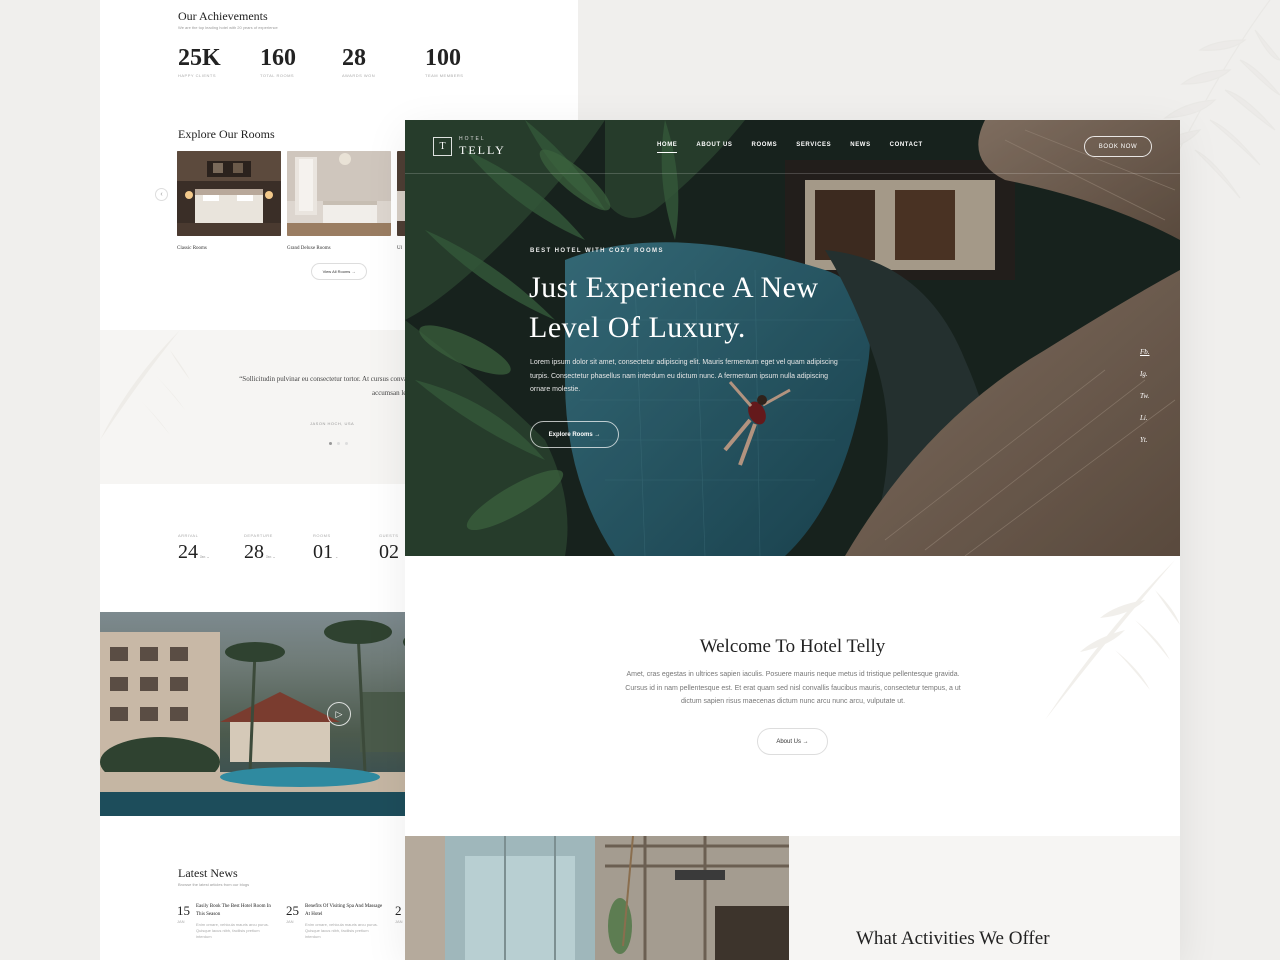  I want to click on booking-label: ARRIVAL, so click(188, 535).